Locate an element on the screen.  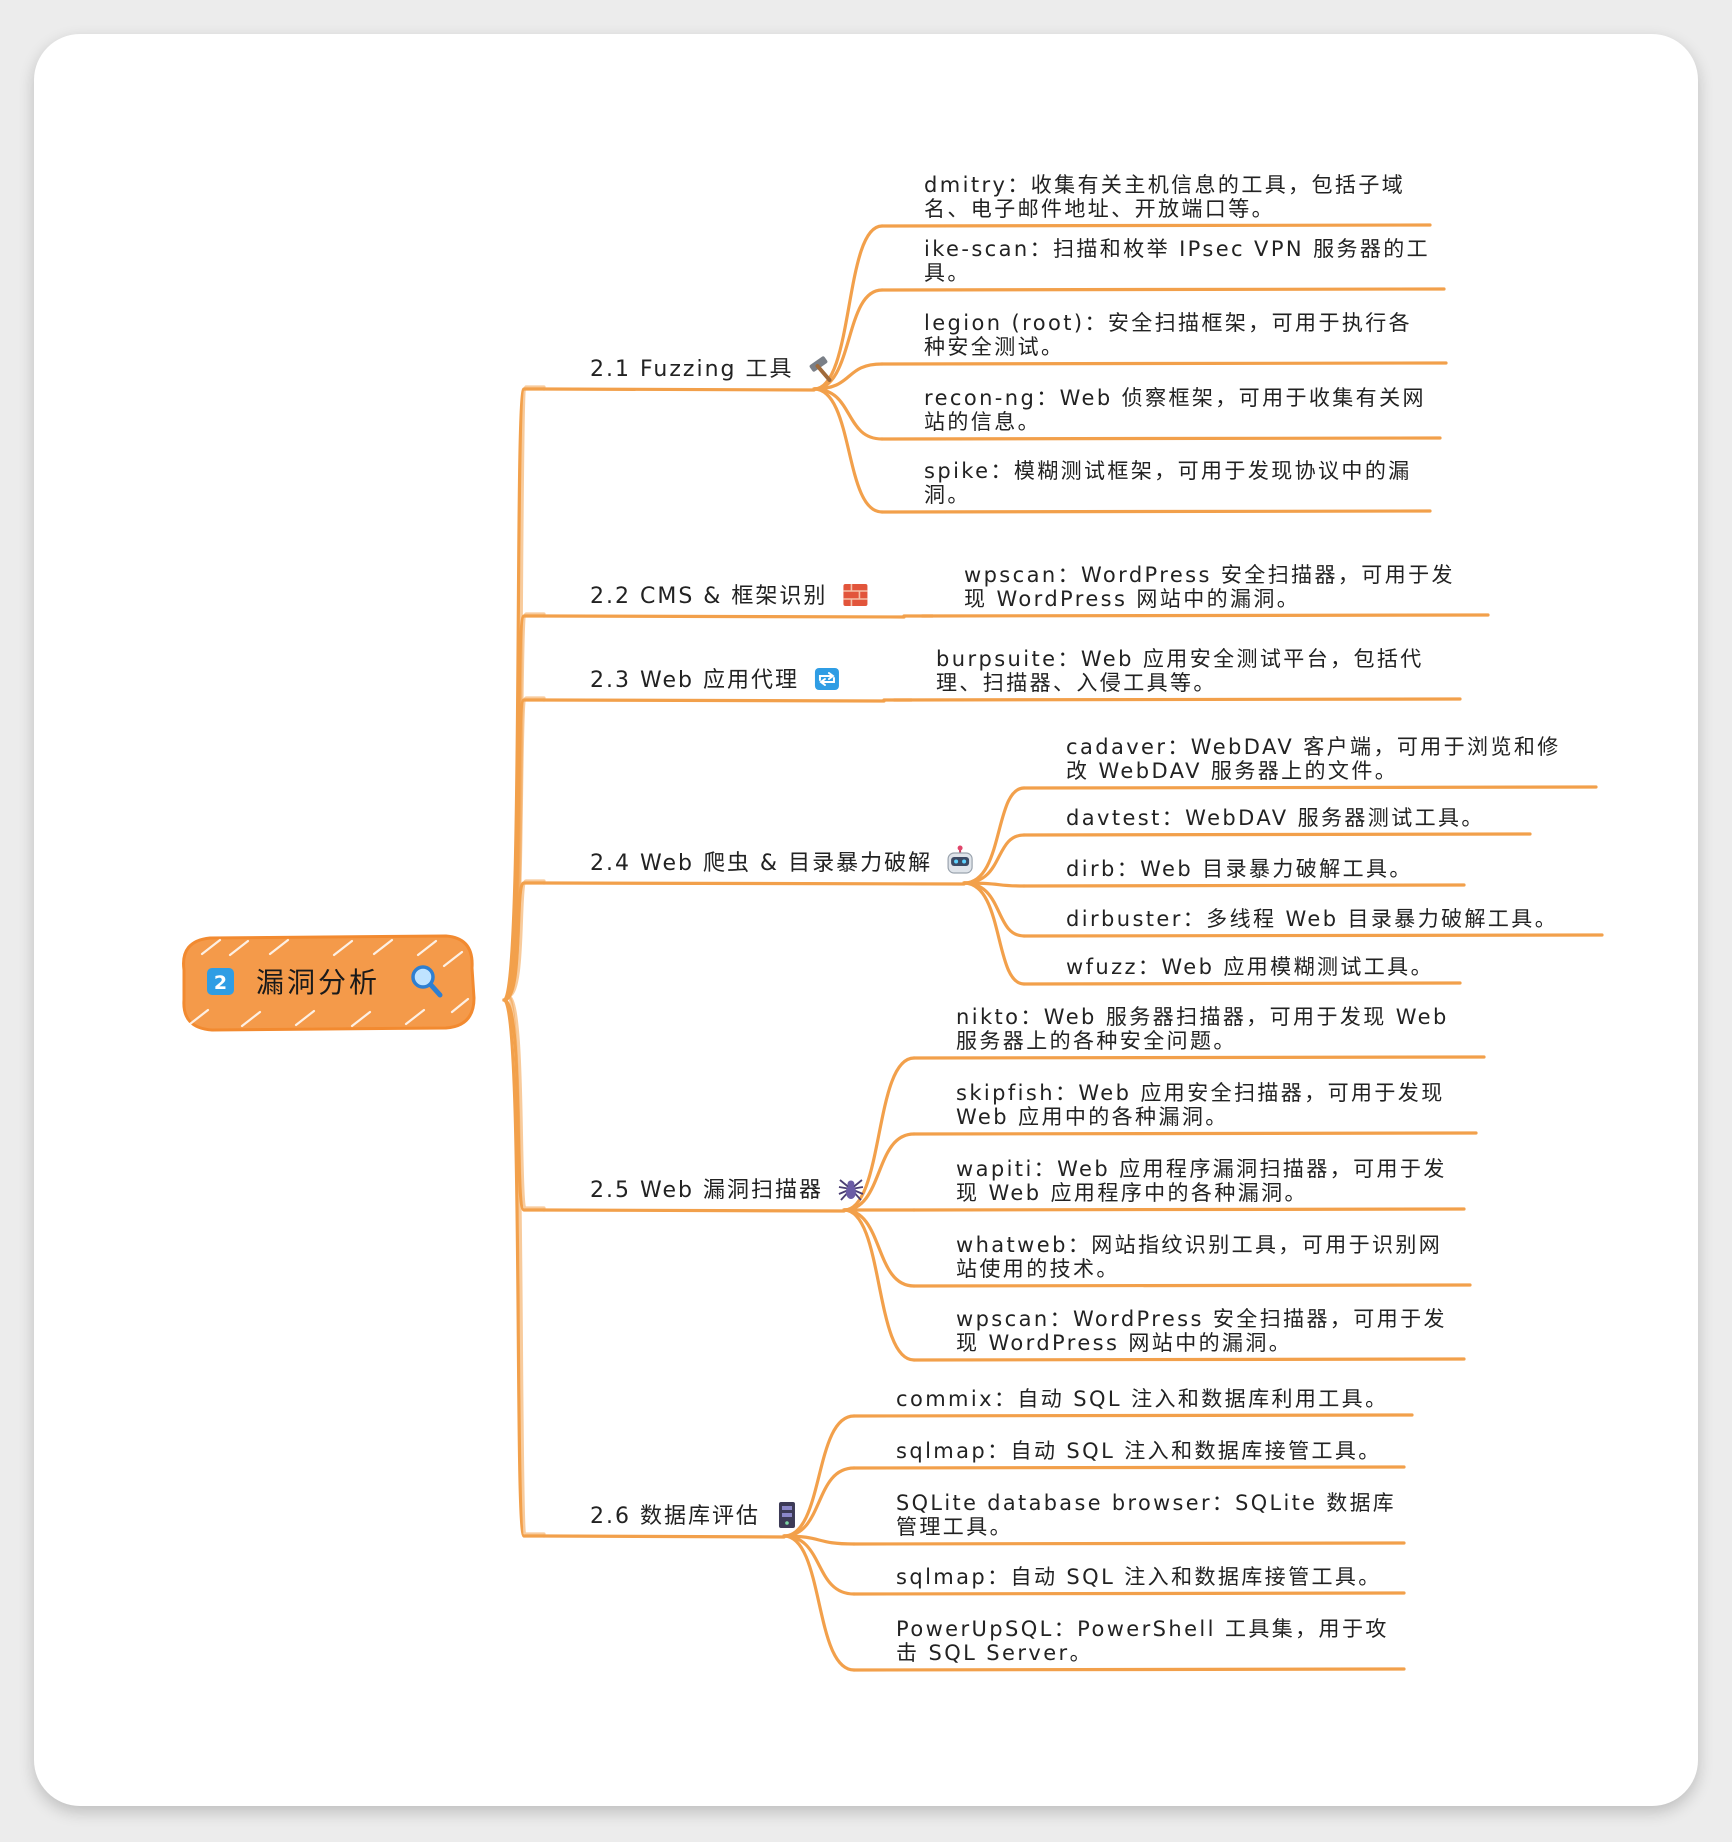
topic-node: 2.3 Web 应用代理 is located at coordinates (714, 680).